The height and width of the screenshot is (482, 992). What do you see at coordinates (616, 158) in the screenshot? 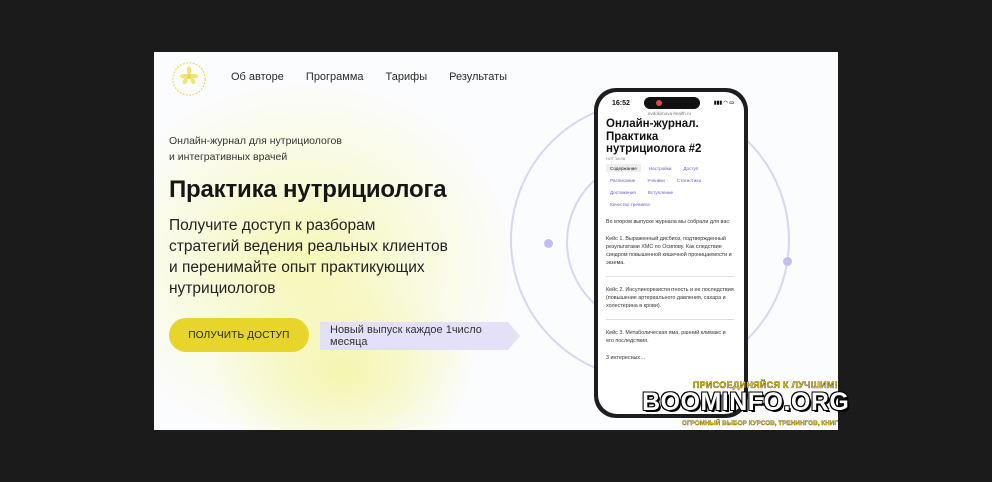
I see `phone-date: НИГ 18:08` at bounding box center [616, 158].